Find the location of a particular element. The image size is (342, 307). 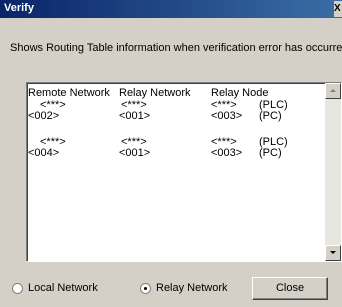

scroll-down-arrow-icon is located at coordinates (333, 252).